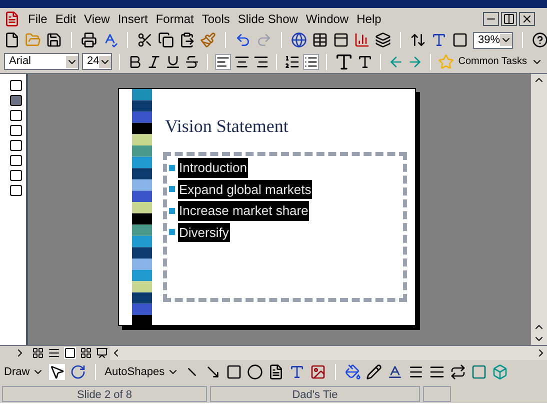 The image size is (547, 410). I want to click on new-document-icon, so click(12, 40).